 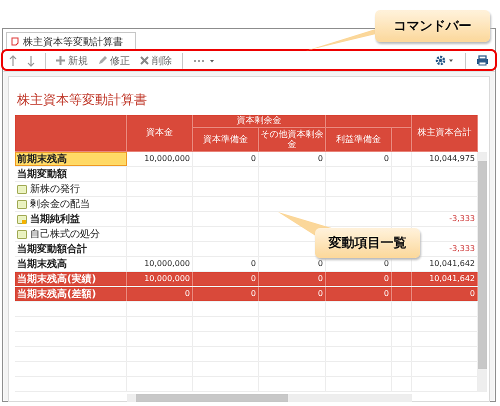 I want to click on up-arrow-icon, so click(x=13, y=60).